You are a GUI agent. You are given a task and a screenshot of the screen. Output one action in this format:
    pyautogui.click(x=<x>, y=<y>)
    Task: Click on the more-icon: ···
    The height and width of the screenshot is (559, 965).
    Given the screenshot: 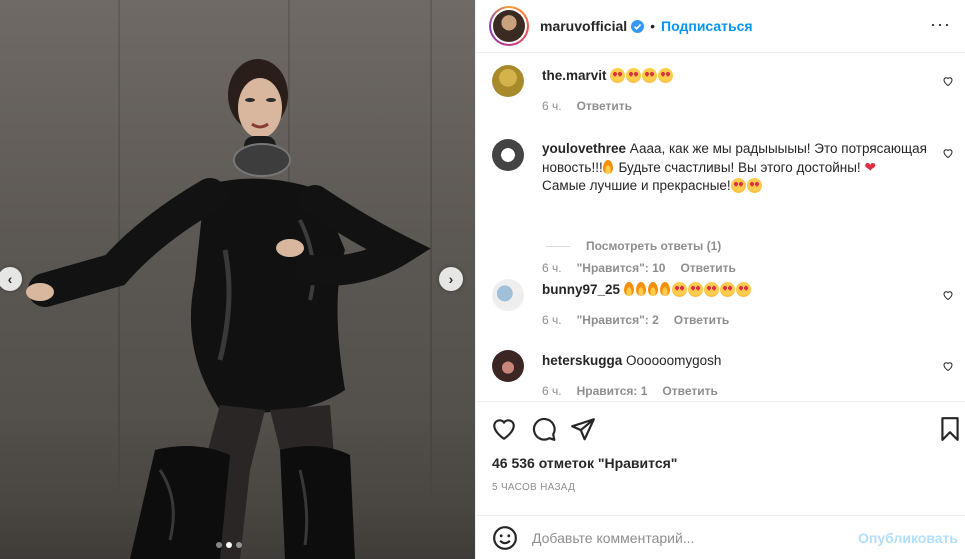 What is the action you would take?
    pyautogui.click(x=940, y=24)
    